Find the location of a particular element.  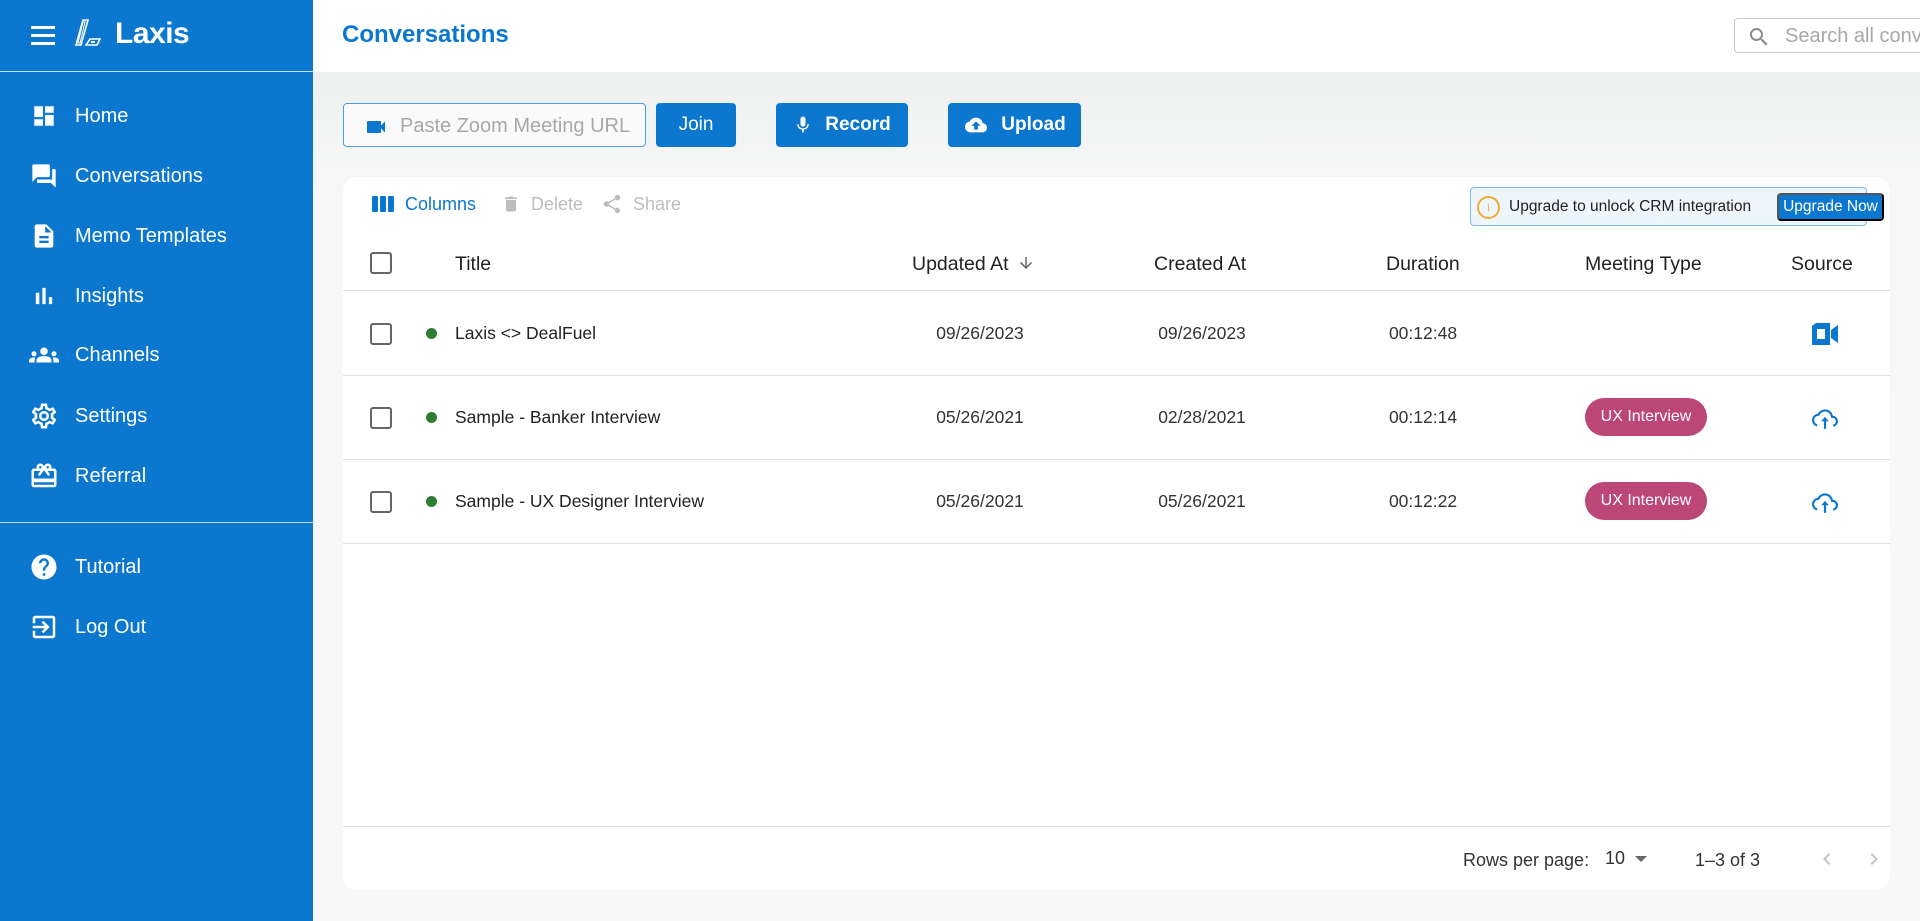

upload-button: Upload is located at coordinates (1014, 125).